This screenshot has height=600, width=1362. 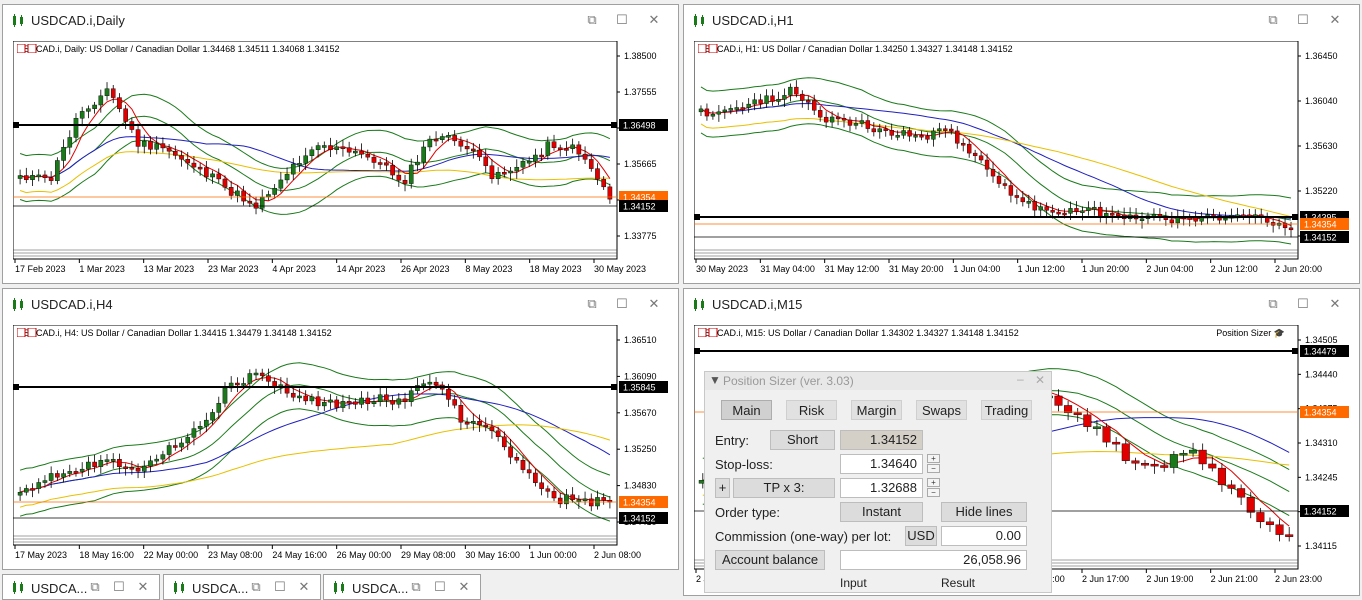 I want to click on stop-loss-field: 1.34640, so click(x=881, y=464).